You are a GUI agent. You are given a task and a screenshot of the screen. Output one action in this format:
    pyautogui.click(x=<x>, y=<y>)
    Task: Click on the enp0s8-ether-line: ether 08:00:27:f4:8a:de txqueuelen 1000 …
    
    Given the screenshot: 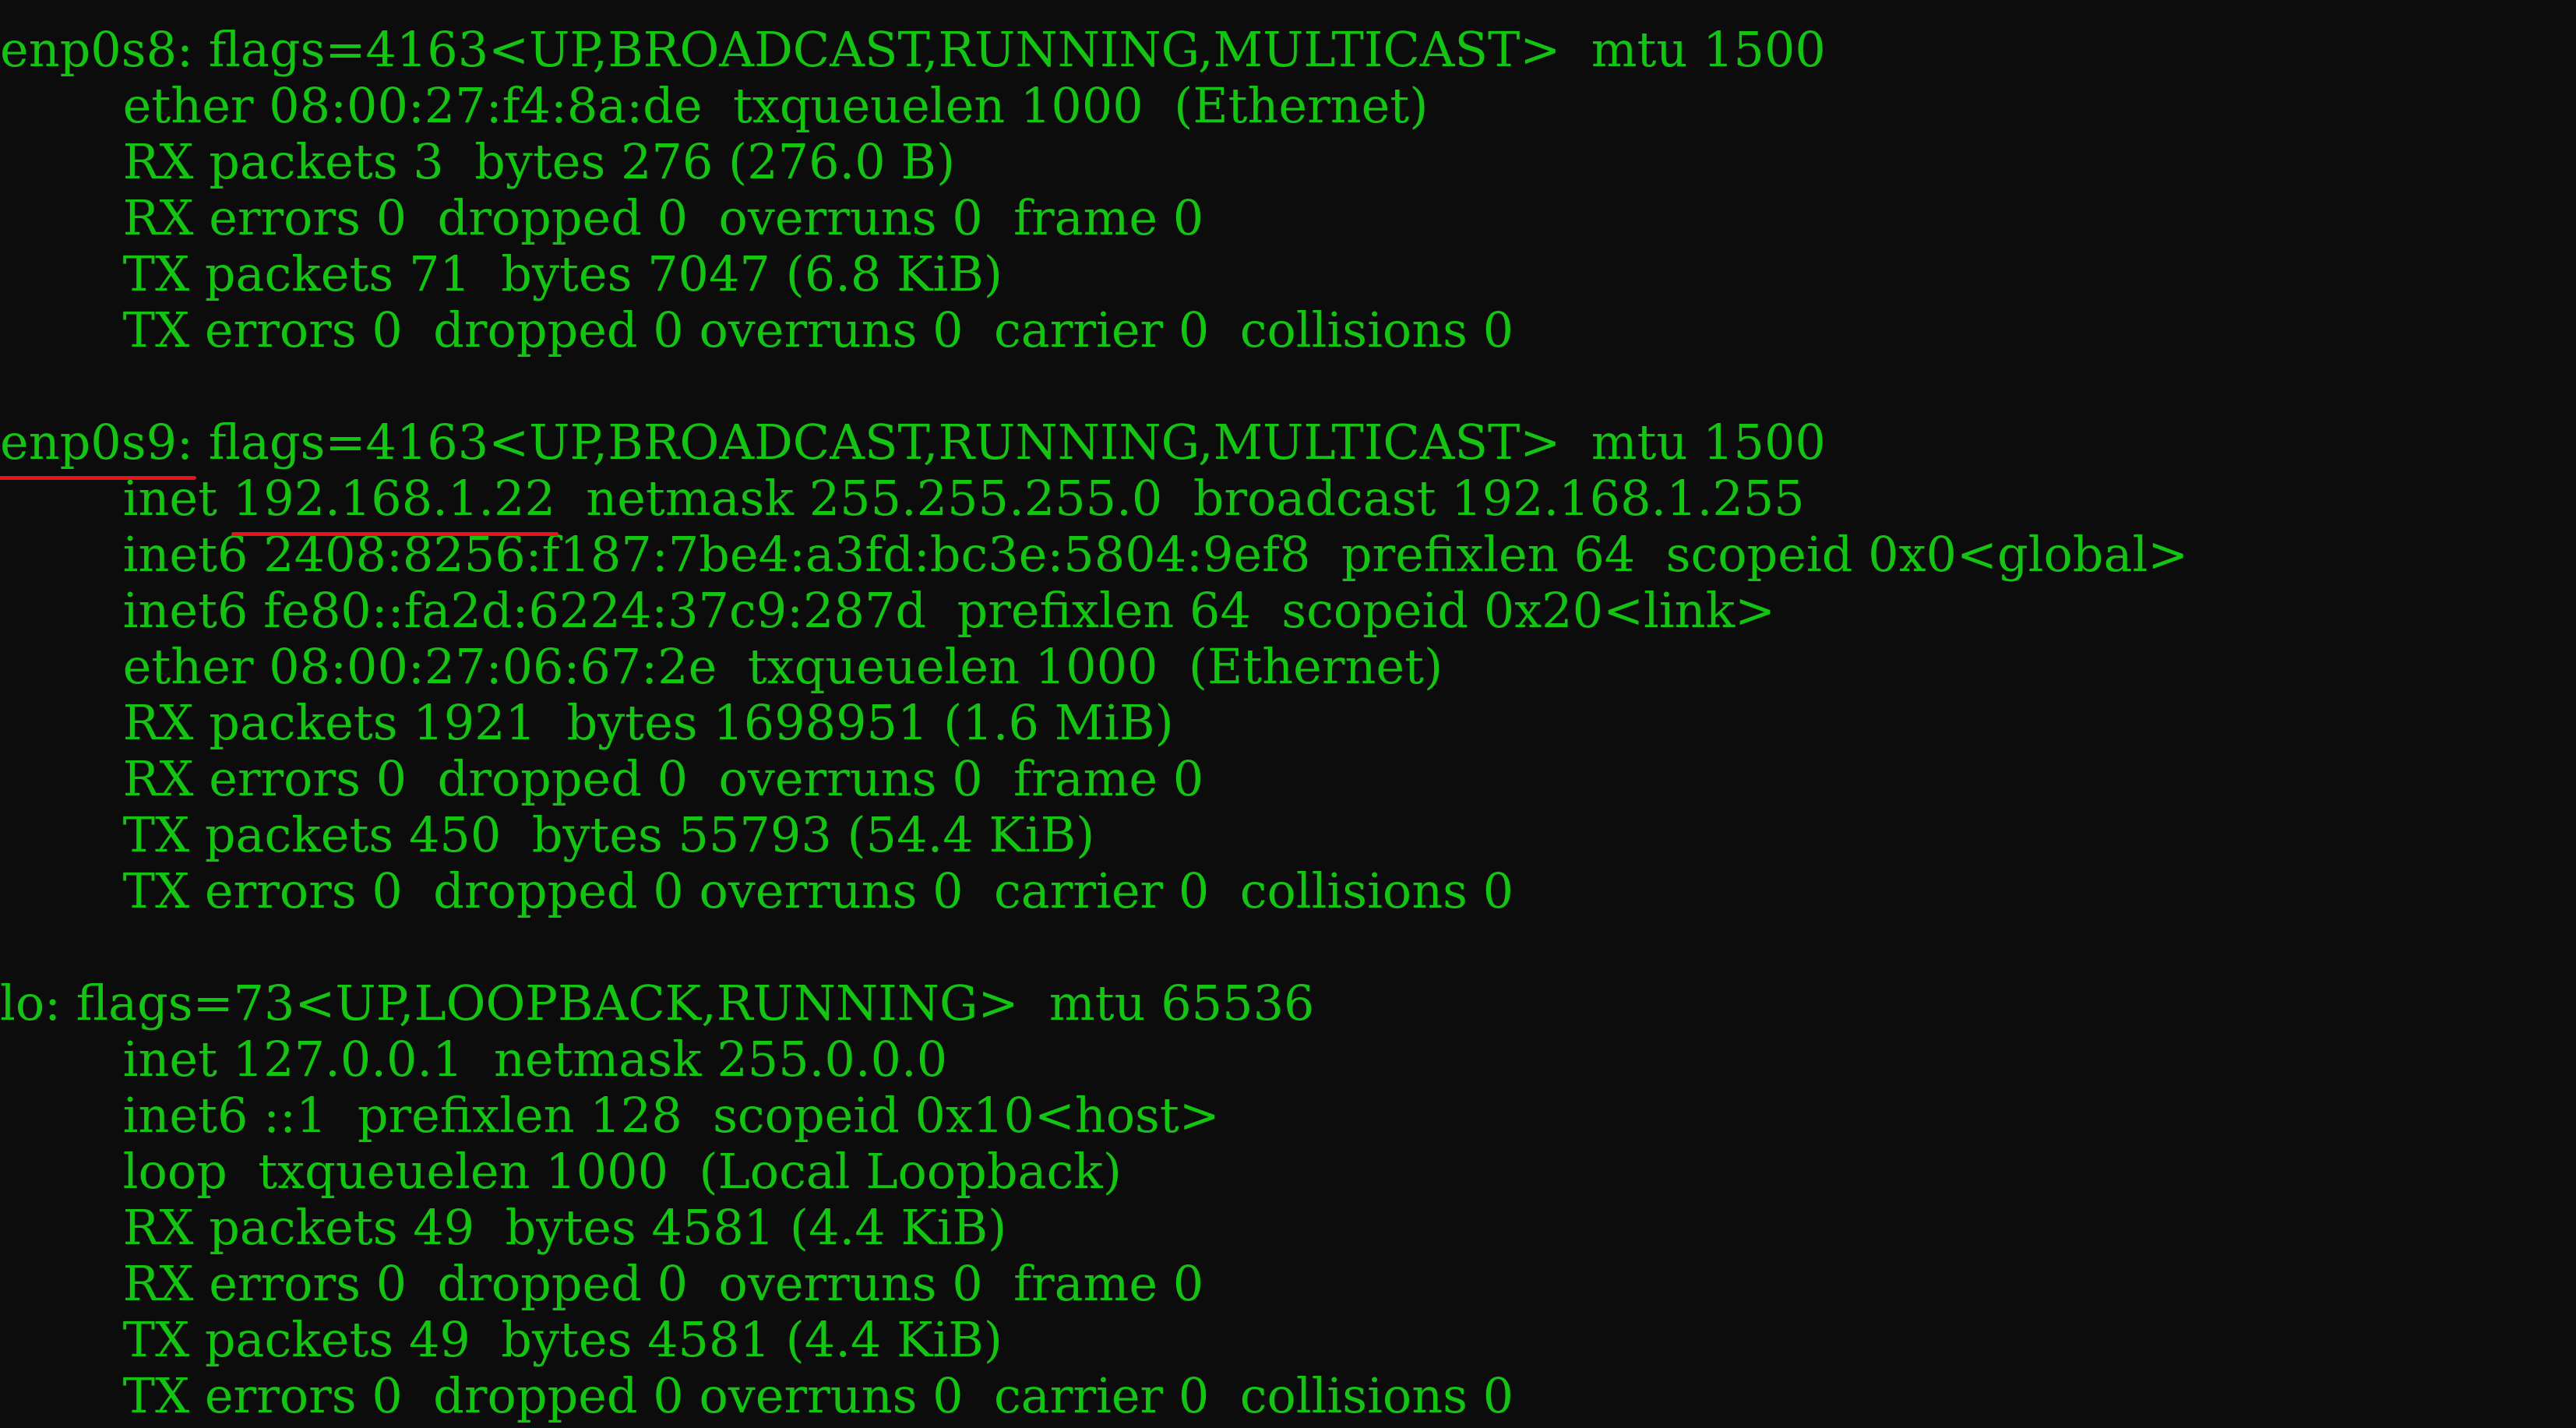 What is the action you would take?
    pyautogui.click(x=714, y=106)
    